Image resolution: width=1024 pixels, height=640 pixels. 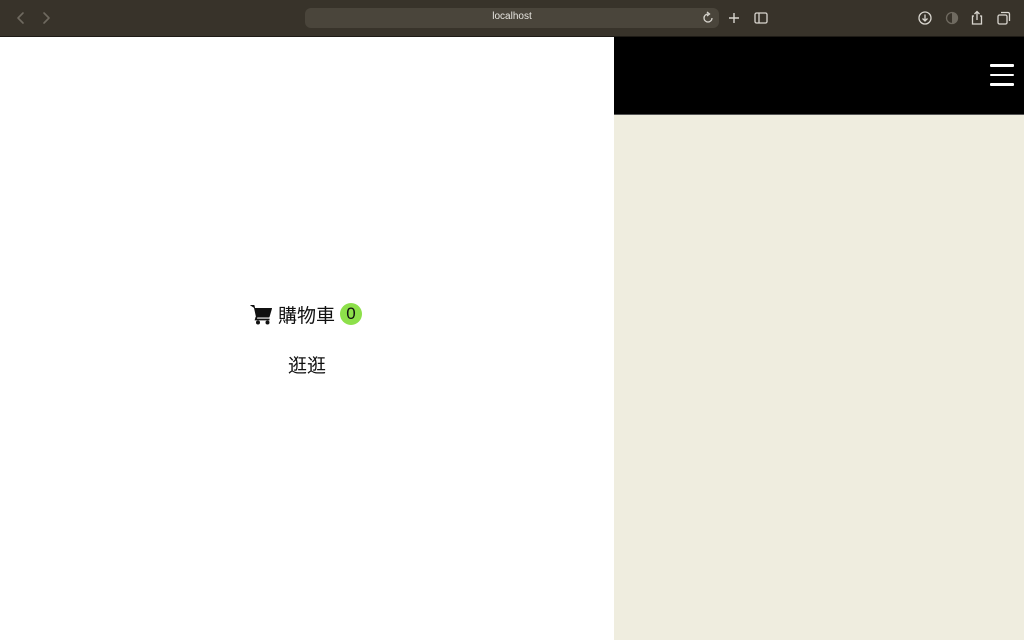 I want to click on chevron-left-icon, so click(x=20, y=18).